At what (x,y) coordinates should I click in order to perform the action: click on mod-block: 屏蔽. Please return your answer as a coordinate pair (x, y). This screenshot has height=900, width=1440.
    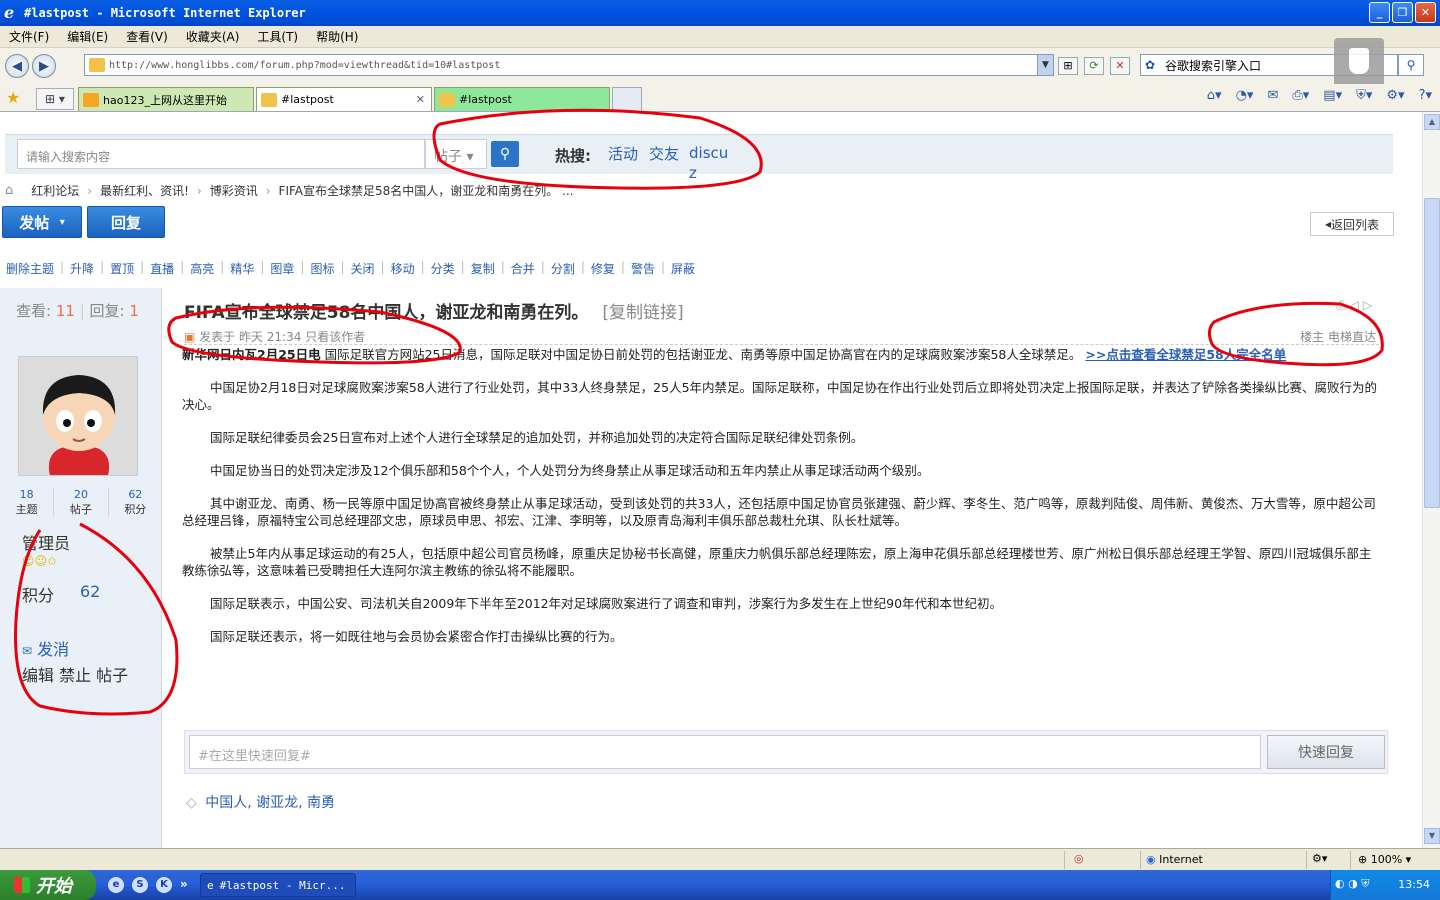
    Looking at the image, I should click on (683, 268).